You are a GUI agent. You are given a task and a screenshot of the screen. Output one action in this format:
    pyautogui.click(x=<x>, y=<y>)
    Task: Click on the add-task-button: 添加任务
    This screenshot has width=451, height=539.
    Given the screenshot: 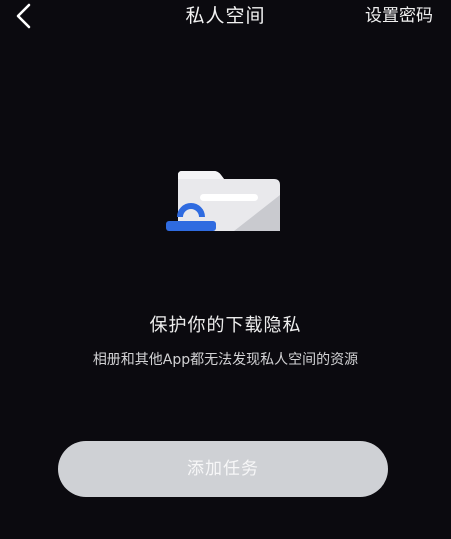 What is the action you would take?
    pyautogui.click(x=223, y=469)
    